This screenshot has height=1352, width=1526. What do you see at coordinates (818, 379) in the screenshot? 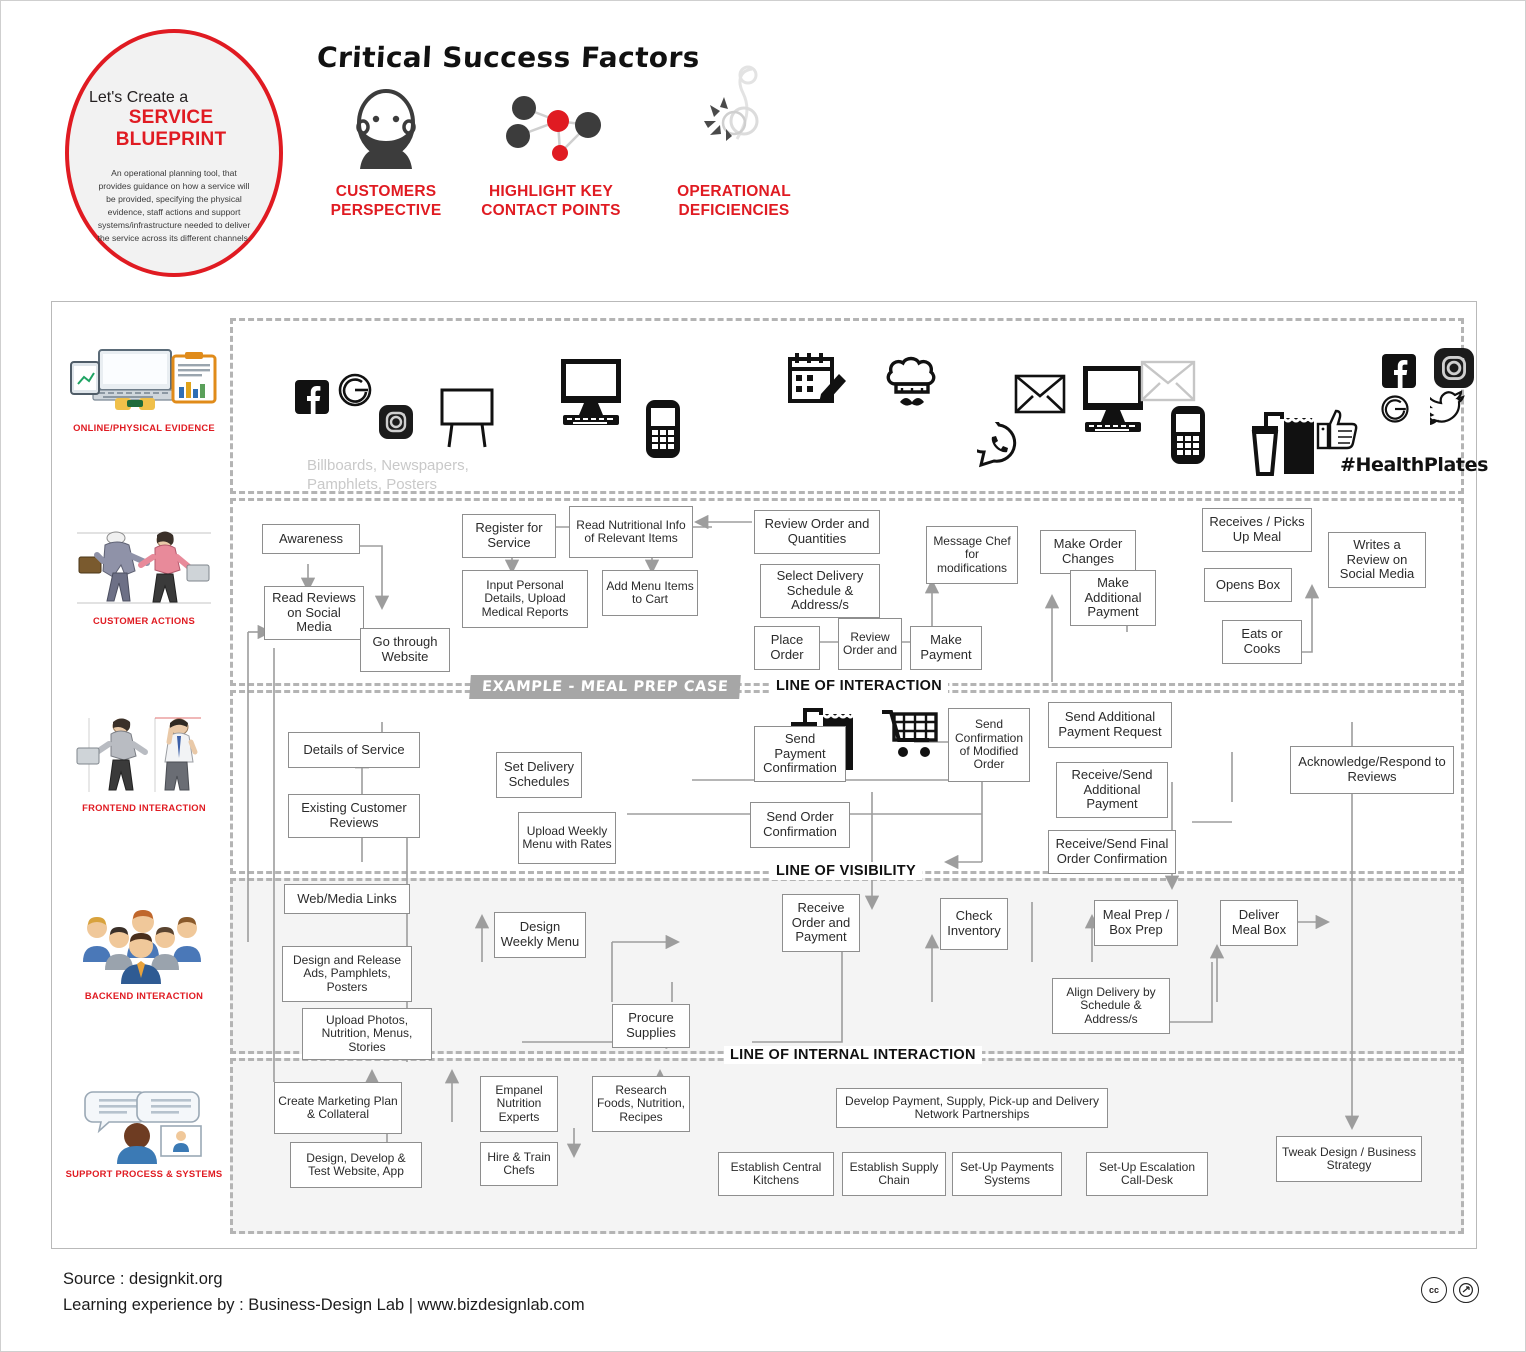
I see `calendar-edit-icon` at bounding box center [818, 379].